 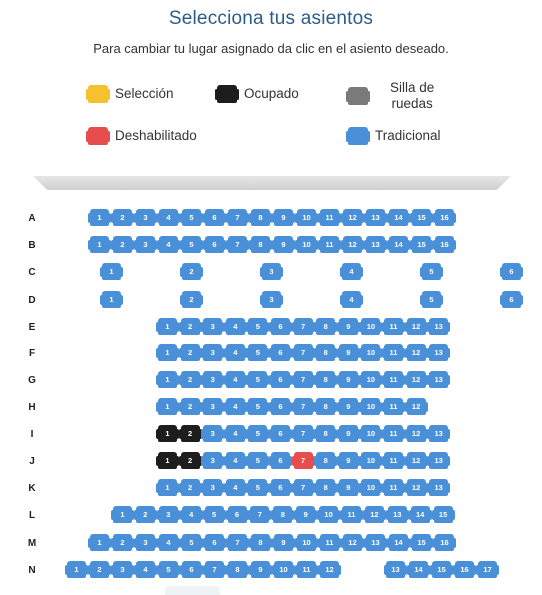 What do you see at coordinates (191, 217) in the screenshot?
I see `seat-a-5: 5` at bounding box center [191, 217].